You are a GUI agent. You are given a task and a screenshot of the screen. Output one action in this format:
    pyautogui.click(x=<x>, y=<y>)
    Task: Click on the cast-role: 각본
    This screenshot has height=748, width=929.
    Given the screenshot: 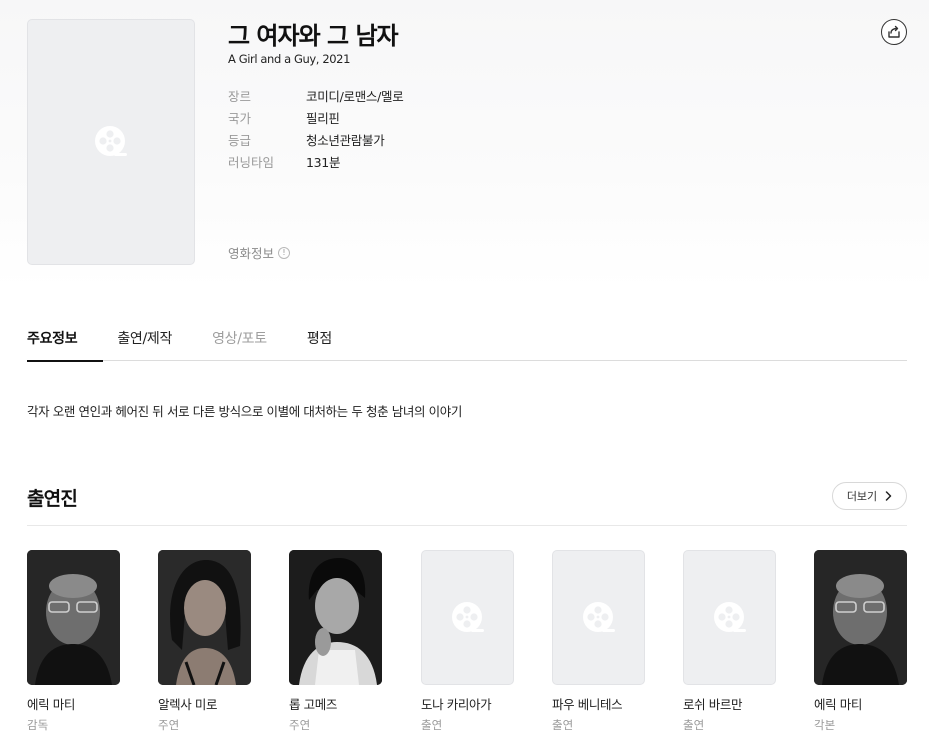 What is the action you would take?
    pyautogui.click(x=825, y=725)
    